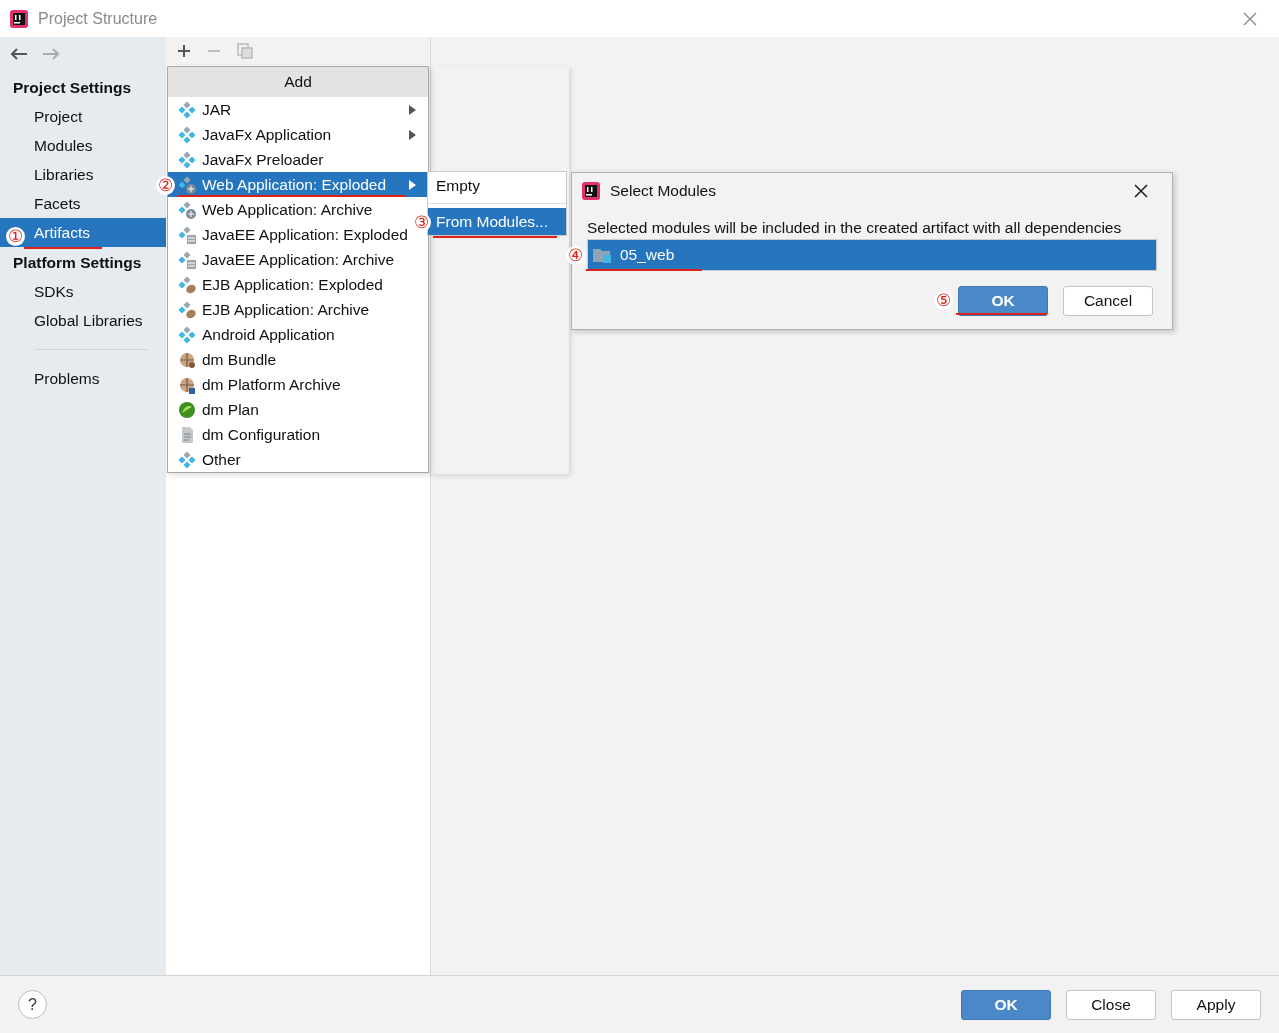 The height and width of the screenshot is (1033, 1279). What do you see at coordinates (854, 228) in the screenshot?
I see `dialog-message: Selected modules will be included in the created artifact with all dependencies` at bounding box center [854, 228].